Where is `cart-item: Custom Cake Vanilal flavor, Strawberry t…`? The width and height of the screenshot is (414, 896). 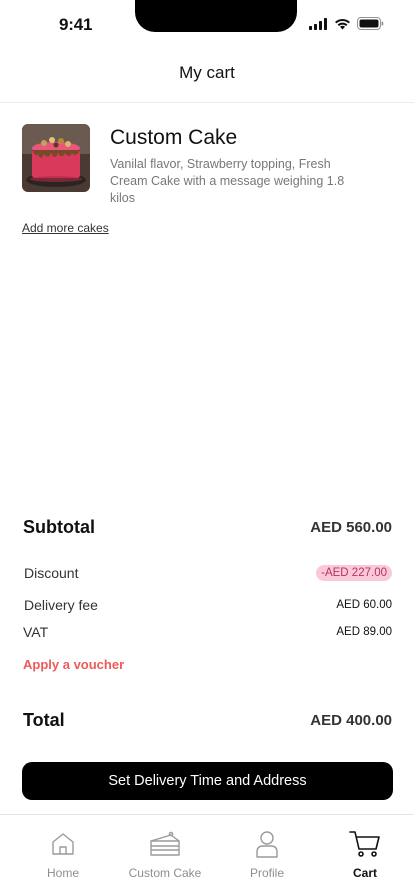
cart-item: Custom Cake Vanilal flavor, Strawberry t… is located at coordinates (207, 165).